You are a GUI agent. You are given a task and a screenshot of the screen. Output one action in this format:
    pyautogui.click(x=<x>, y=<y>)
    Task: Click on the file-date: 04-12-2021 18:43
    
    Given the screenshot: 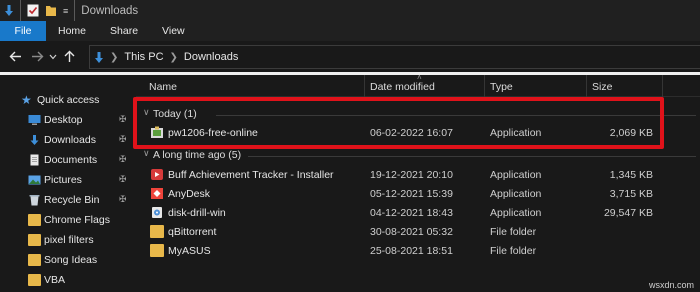 What is the action you would take?
    pyautogui.click(x=411, y=213)
    